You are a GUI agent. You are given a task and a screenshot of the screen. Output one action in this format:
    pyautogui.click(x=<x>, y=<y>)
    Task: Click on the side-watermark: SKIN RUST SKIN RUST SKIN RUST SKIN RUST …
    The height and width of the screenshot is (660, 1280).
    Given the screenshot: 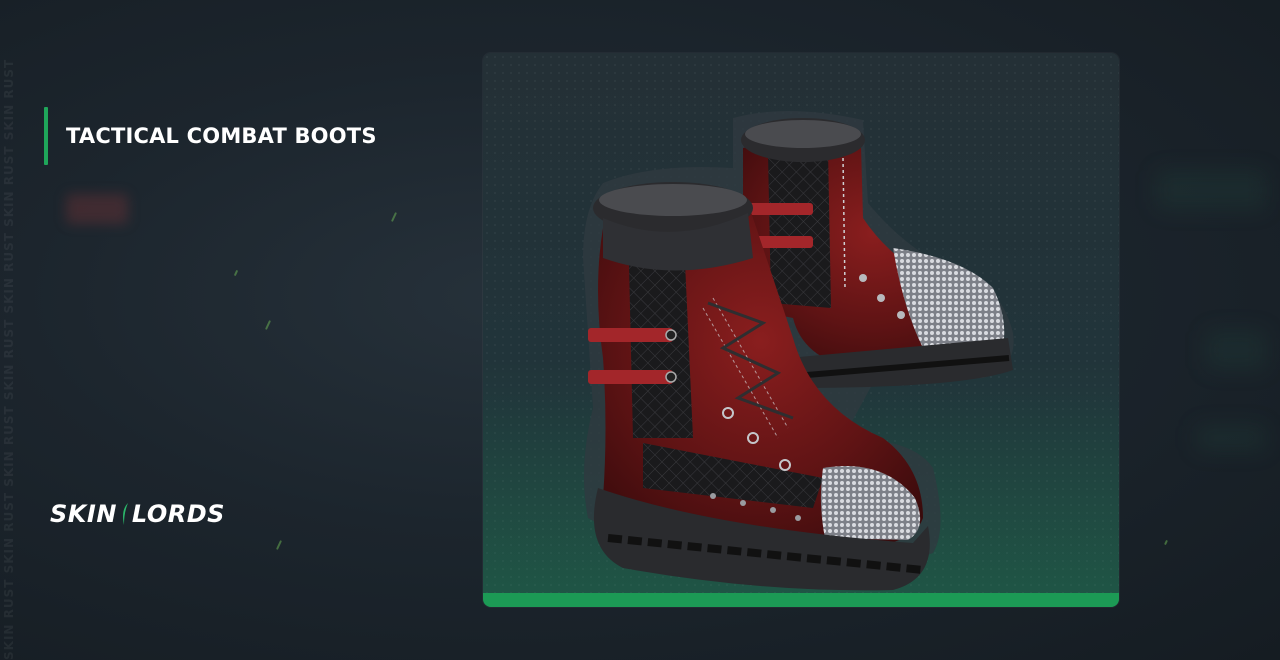 What is the action you would take?
    pyautogui.click(x=9, y=359)
    